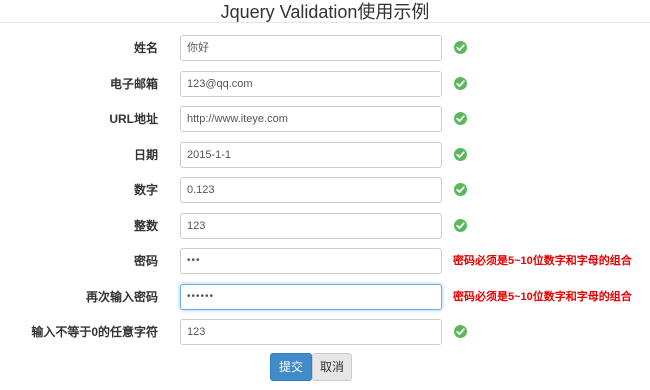  I want to click on form-row-email: 电子邮箱 123@qq.com, so click(325, 84).